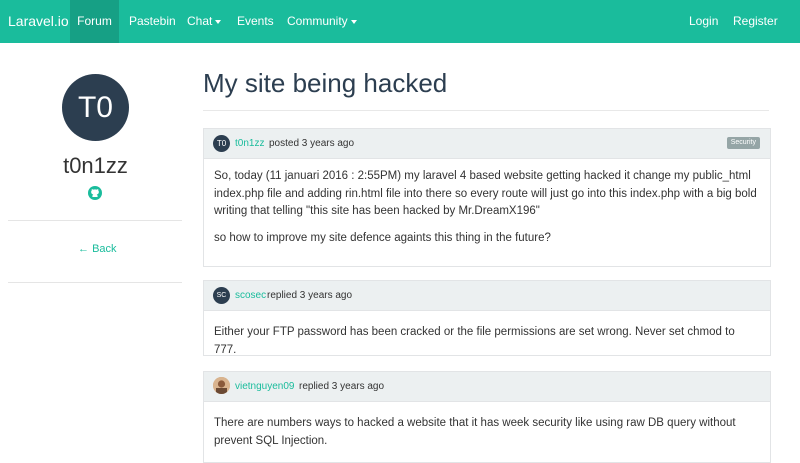 The image size is (800, 463). Describe the element at coordinates (487, 387) in the screenshot. I see `post-header: vietnguyen09 replied 3 years ago` at that location.